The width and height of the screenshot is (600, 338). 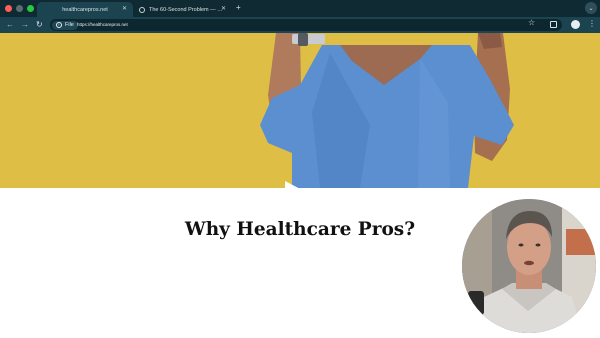 I want to click on tab-search-icon: ⌄, so click(x=591, y=8).